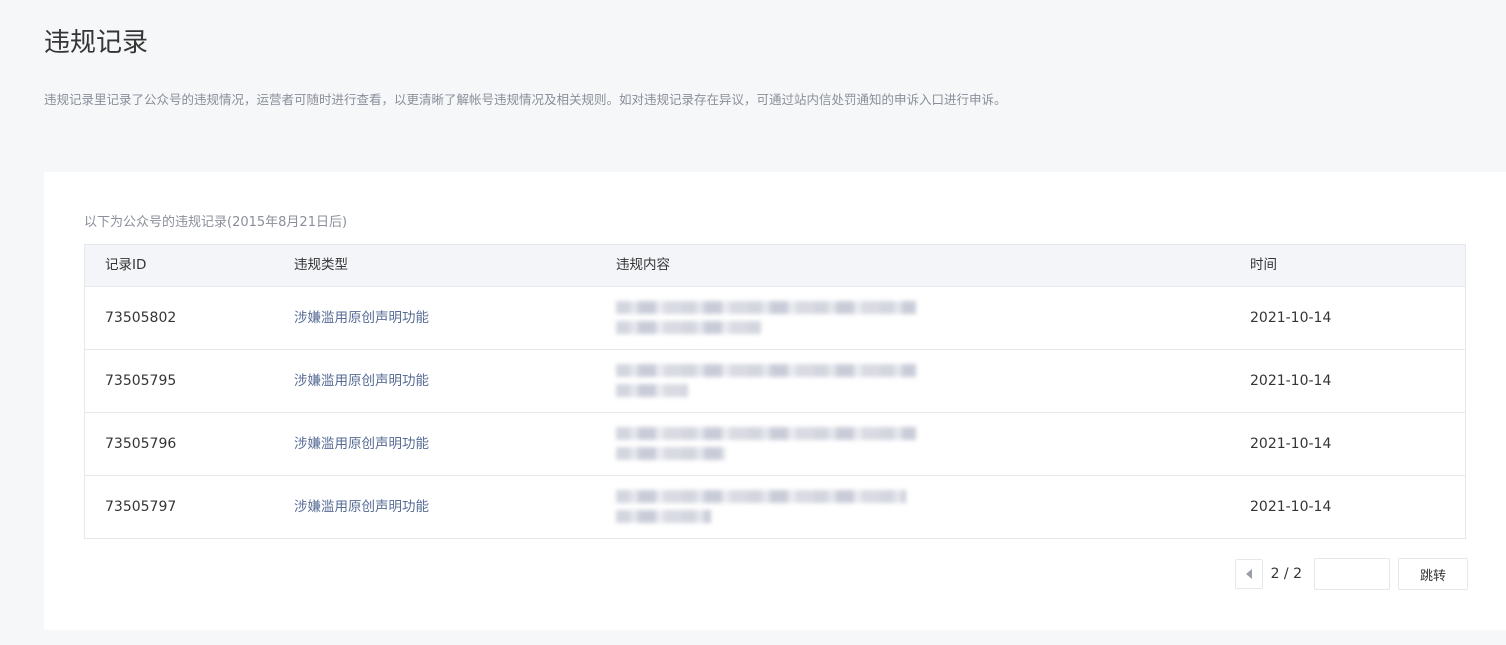 The width and height of the screenshot is (1506, 645). I want to click on record-id: 73505795, so click(141, 381).